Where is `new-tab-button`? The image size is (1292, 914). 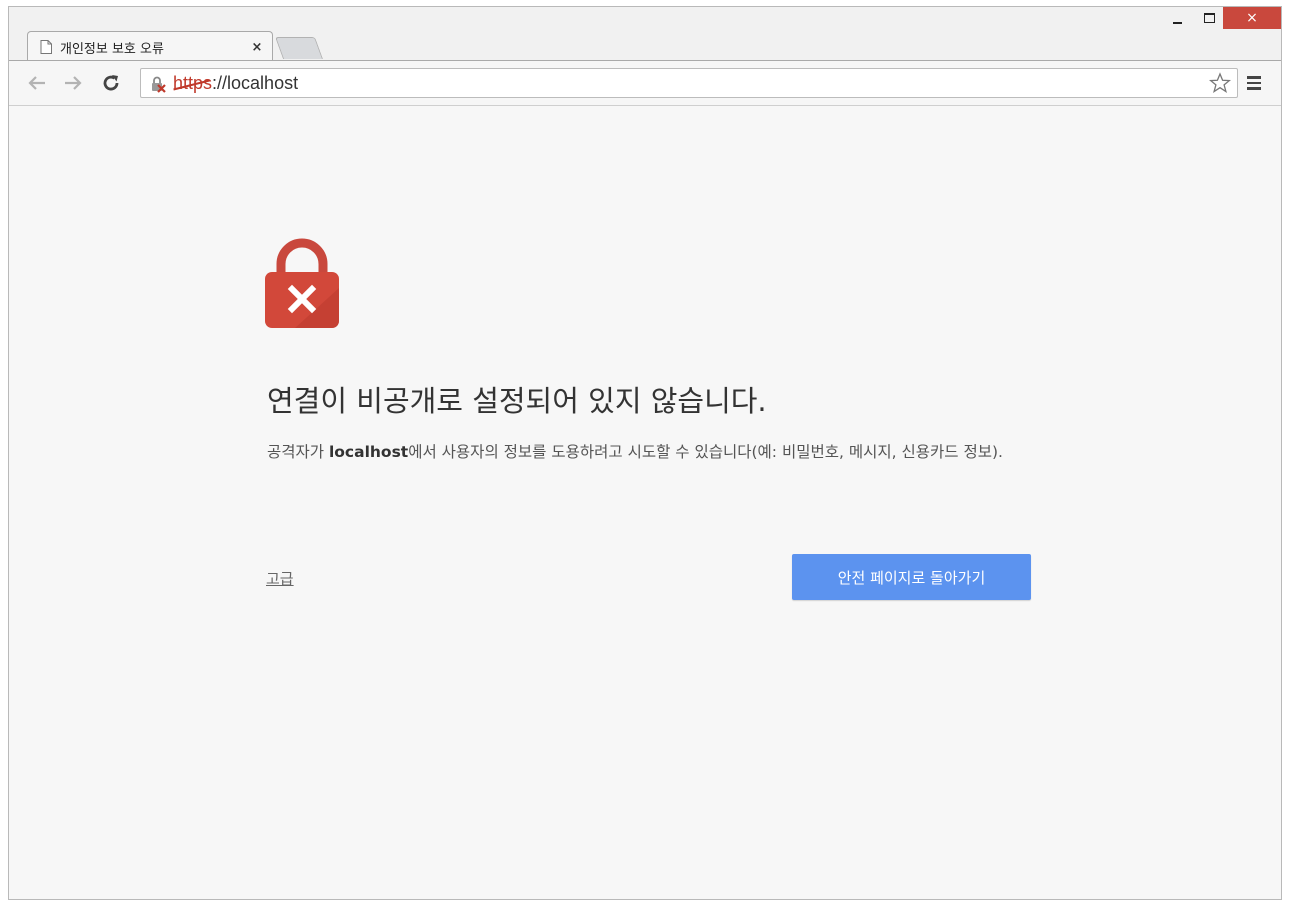
new-tab-button is located at coordinates (299, 48).